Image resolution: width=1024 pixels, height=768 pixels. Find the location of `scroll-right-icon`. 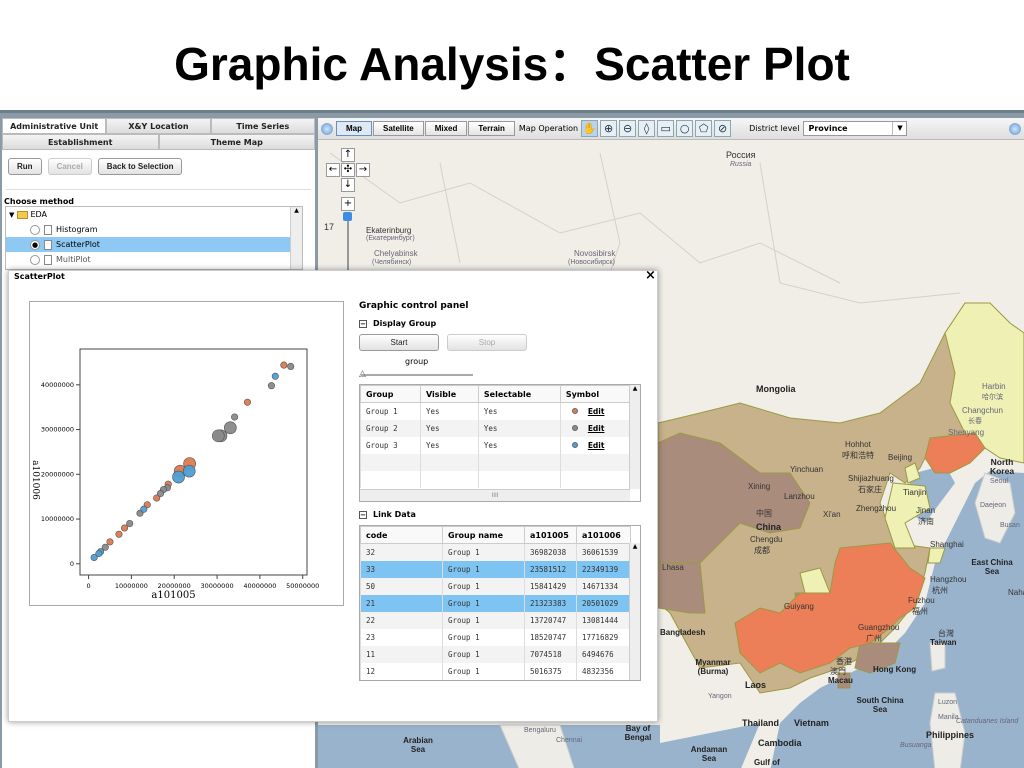

scroll-right-icon is located at coordinates (1015, 128).